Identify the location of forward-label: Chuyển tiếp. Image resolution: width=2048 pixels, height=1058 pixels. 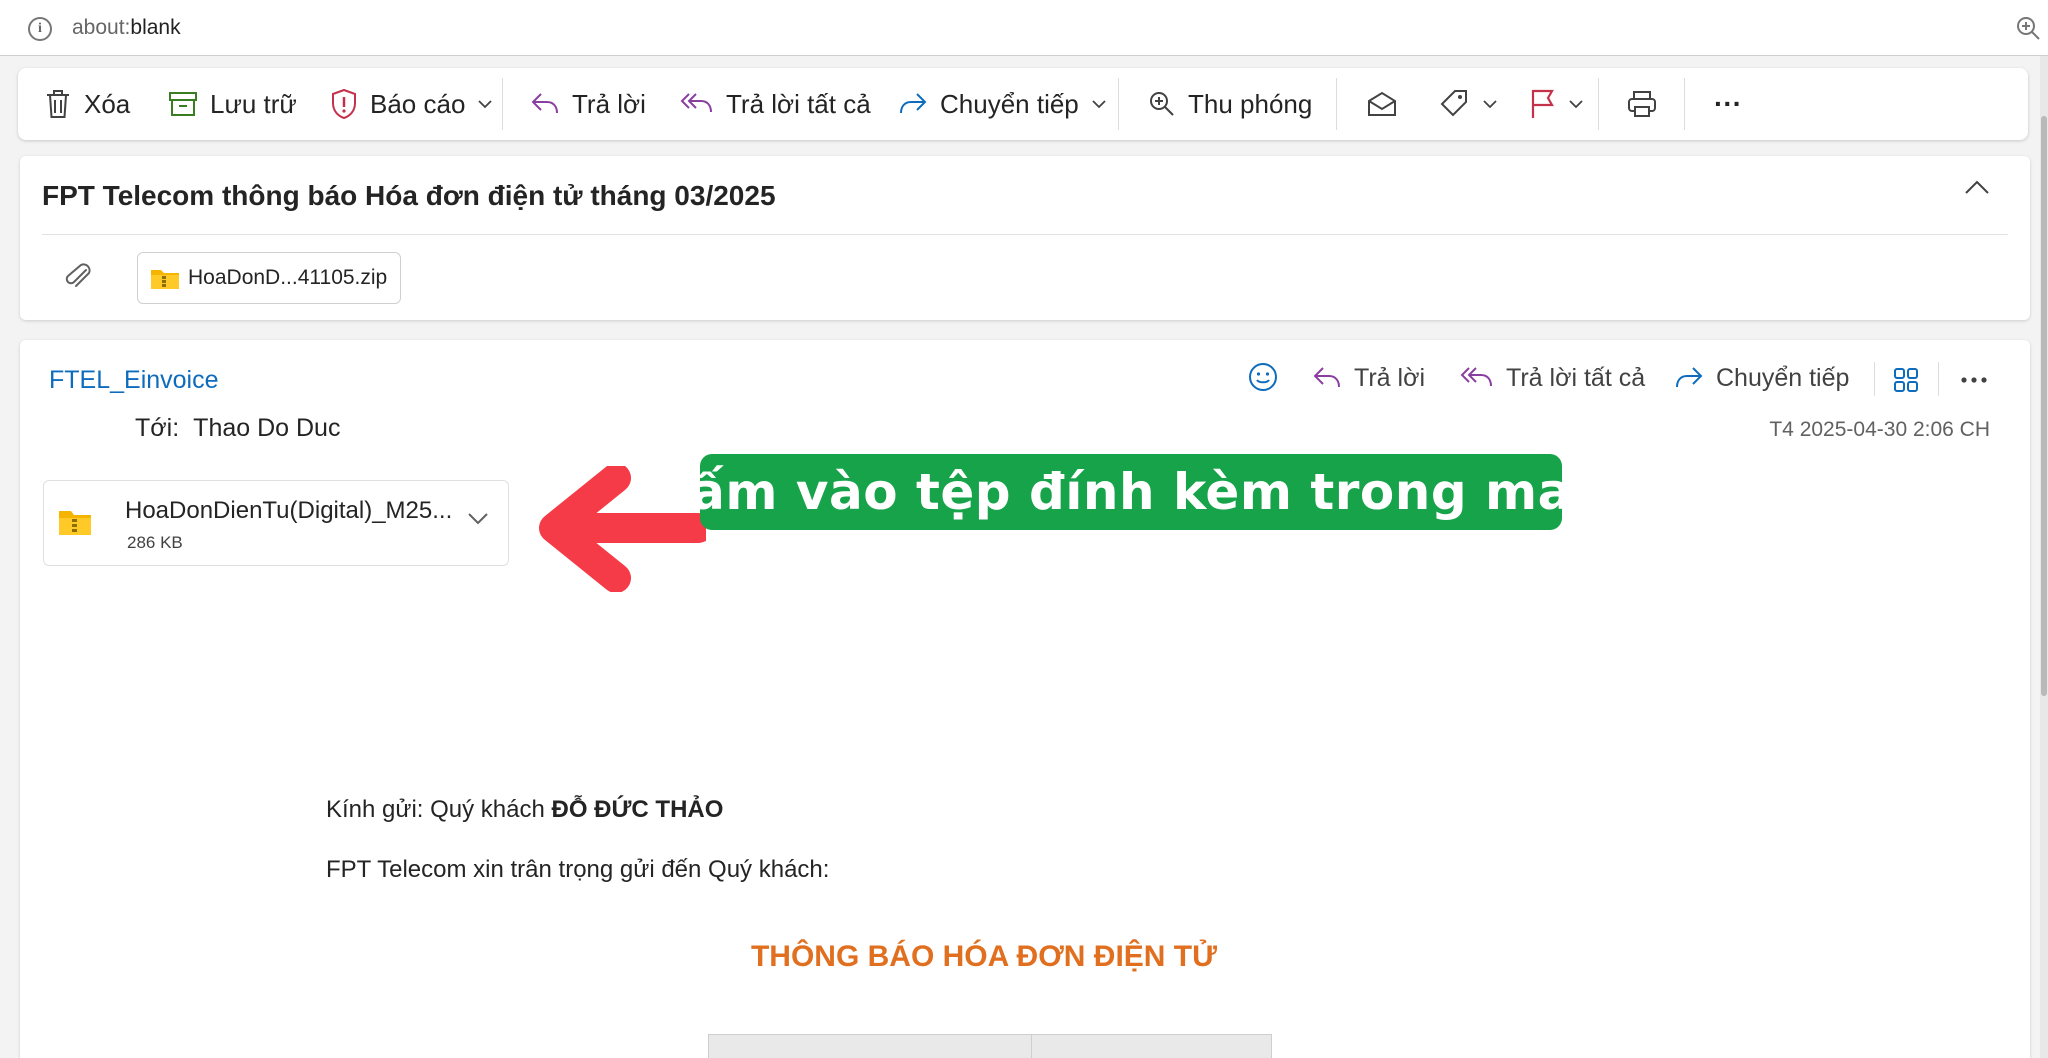
(1009, 103).